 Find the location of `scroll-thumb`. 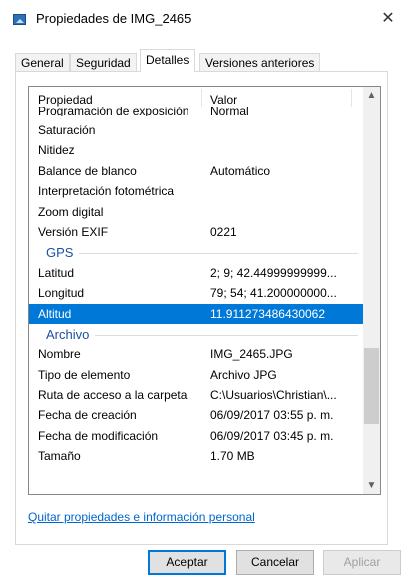

scroll-thumb is located at coordinates (371, 386).